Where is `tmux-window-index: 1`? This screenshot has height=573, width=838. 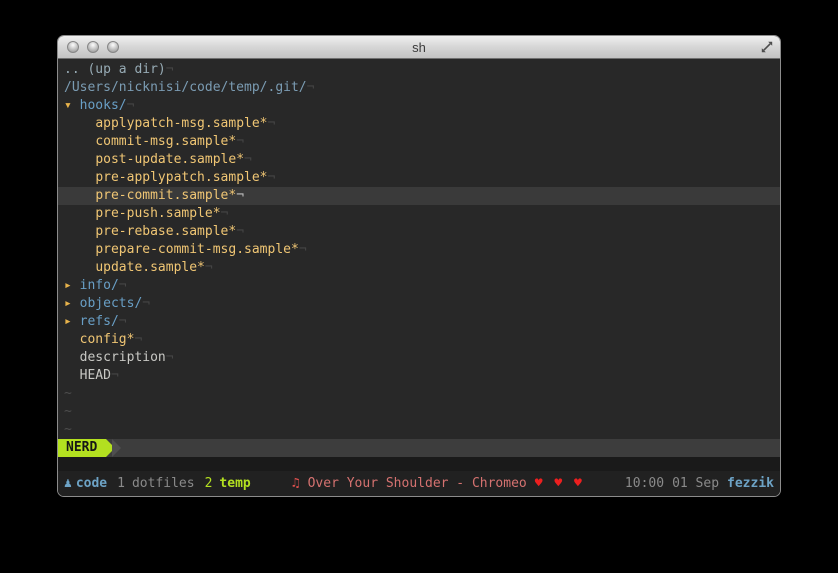 tmux-window-index: 1 is located at coordinates (121, 483).